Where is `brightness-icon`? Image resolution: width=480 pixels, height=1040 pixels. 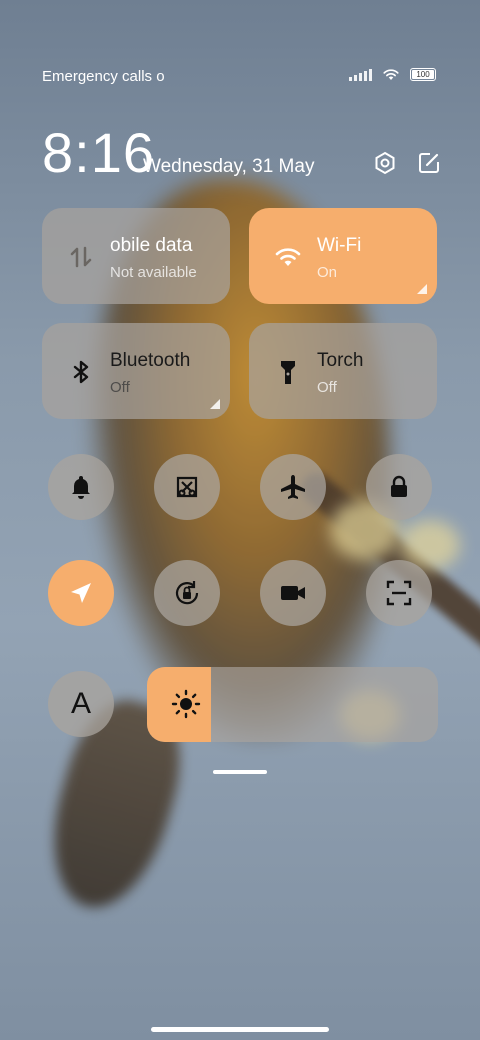
brightness-icon is located at coordinates (186, 704).